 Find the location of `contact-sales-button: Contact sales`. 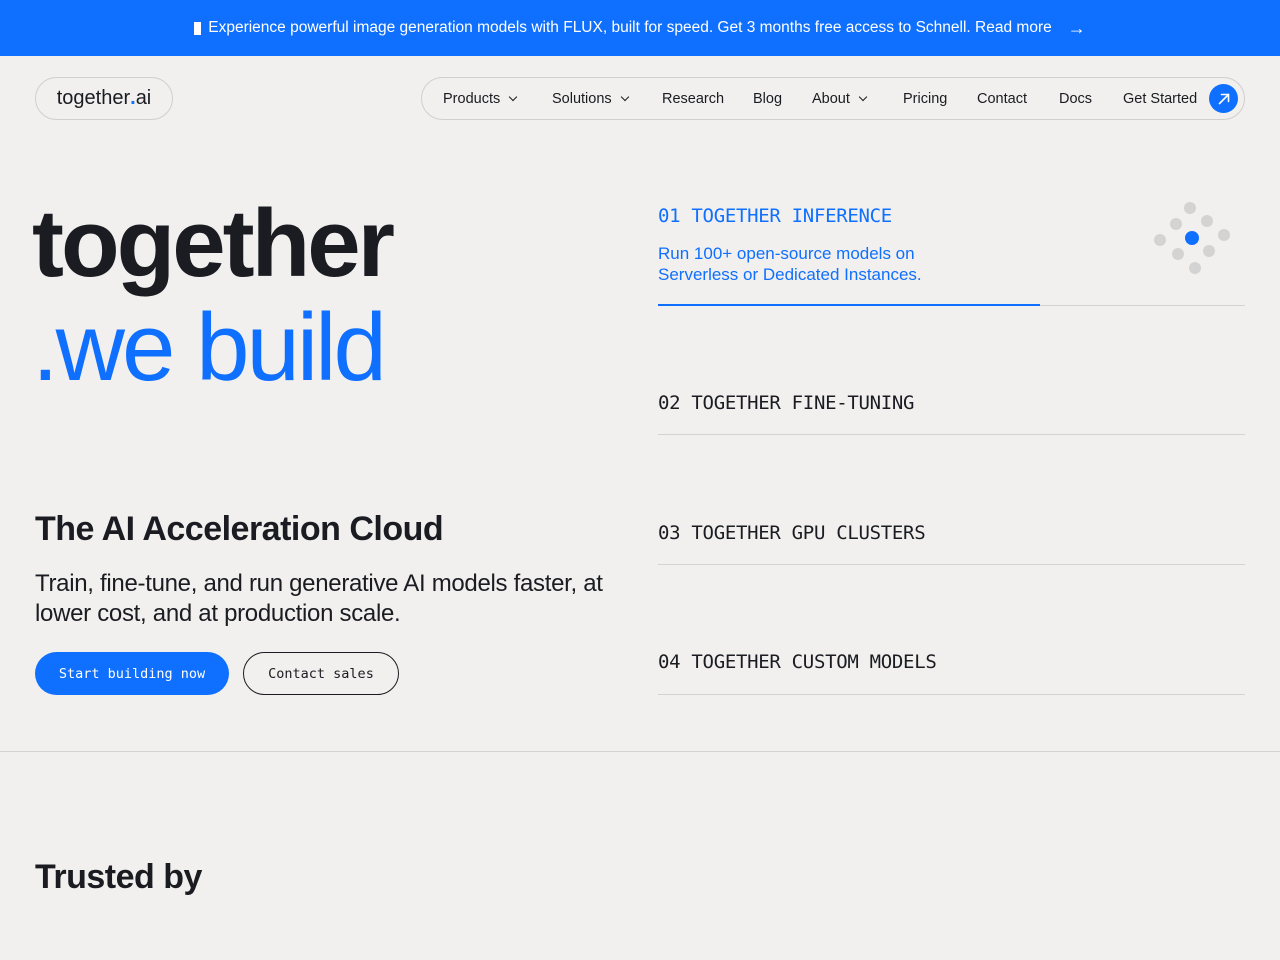

contact-sales-button: Contact sales is located at coordinates (321, 673).